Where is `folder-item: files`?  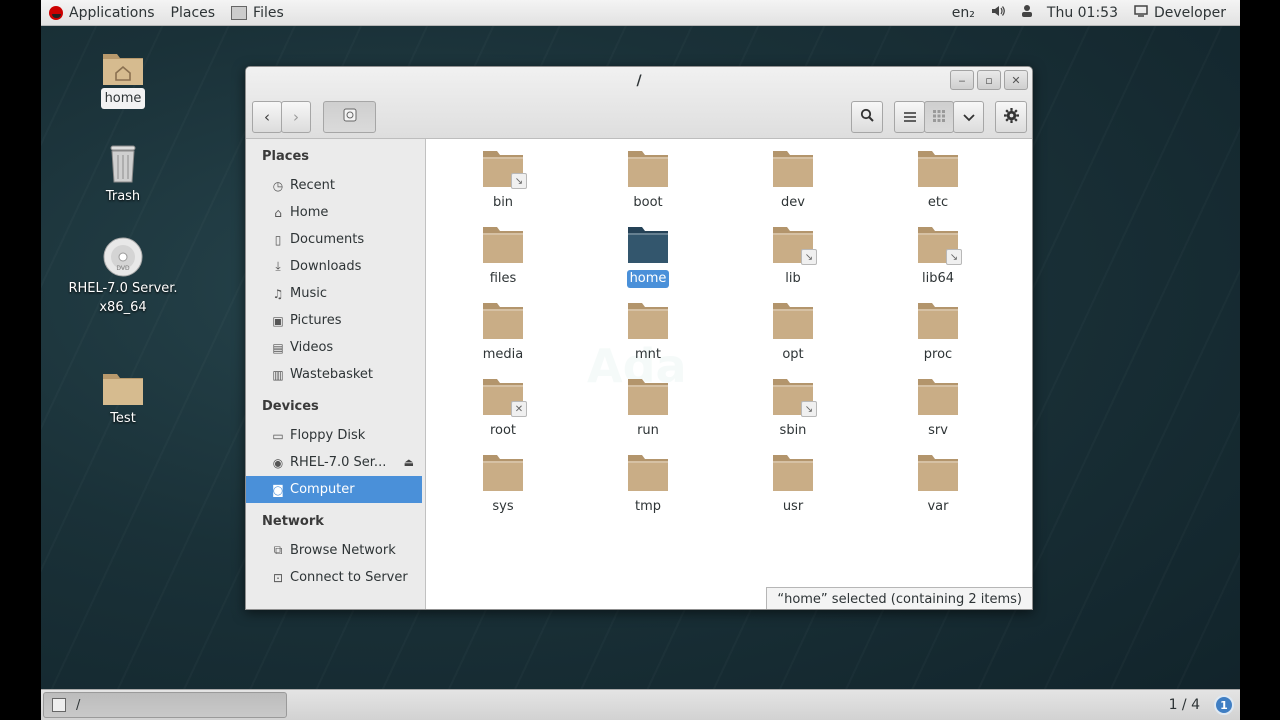 folder-item: files is located at coordinates (503, 256).